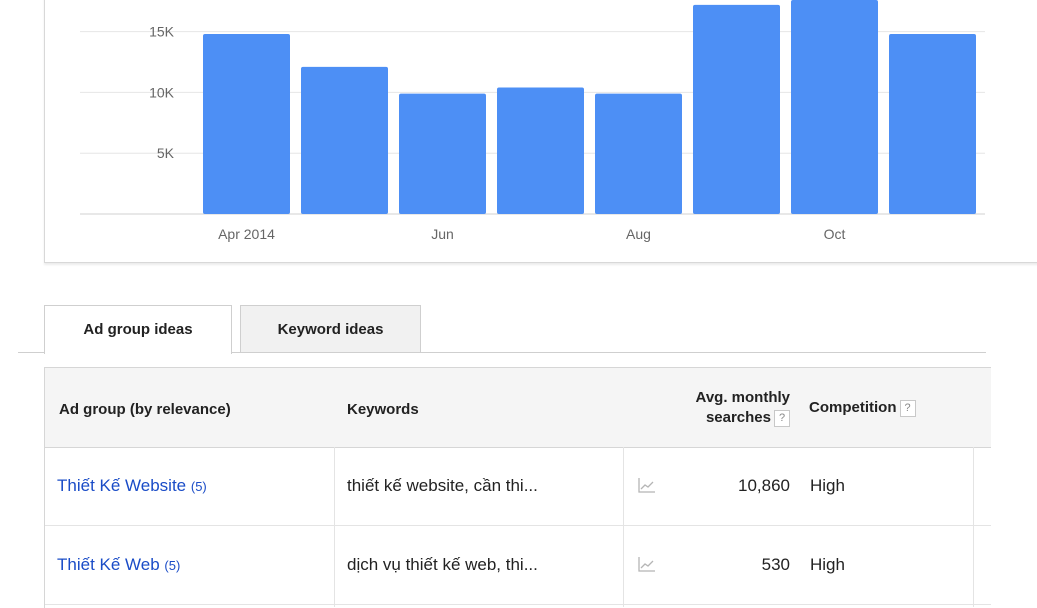 The width and height of the screenshot is (1037, 608). What do you see at coordinates (862, 408) in the screenshot?
I see `header-competition: Competition?` at bounding box center [862, 408].